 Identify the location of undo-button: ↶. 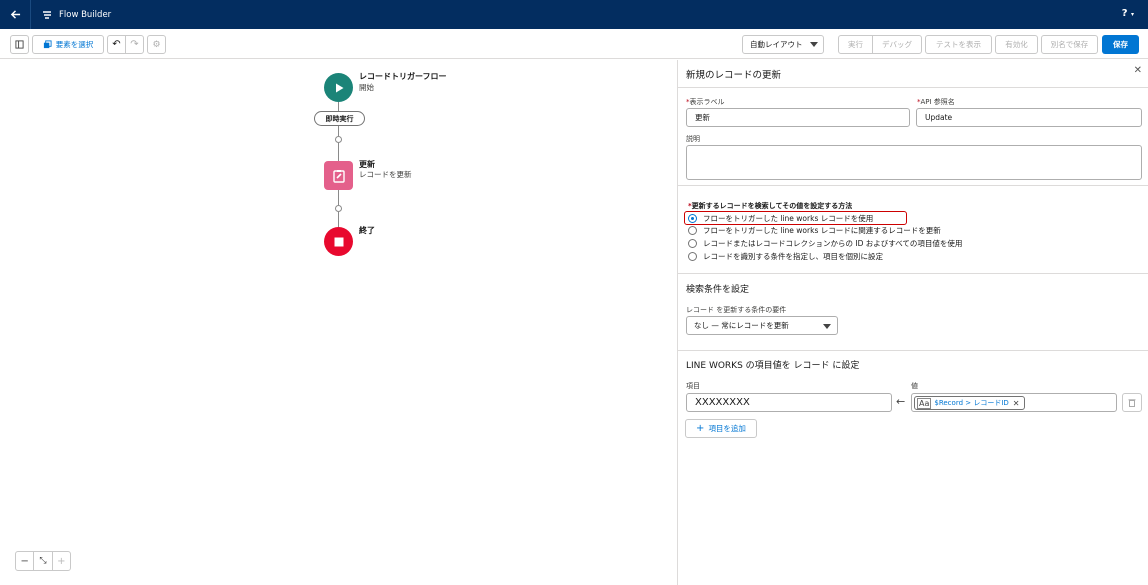
(116, 44).